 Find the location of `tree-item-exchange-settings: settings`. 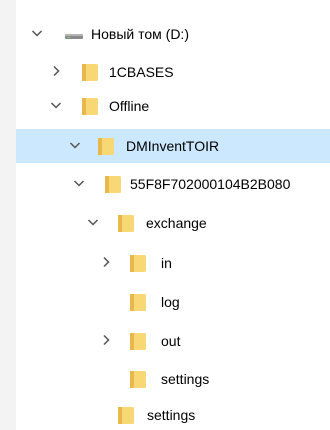

tree-item-exchange-settings: settings is located at coordinates (173, 379).